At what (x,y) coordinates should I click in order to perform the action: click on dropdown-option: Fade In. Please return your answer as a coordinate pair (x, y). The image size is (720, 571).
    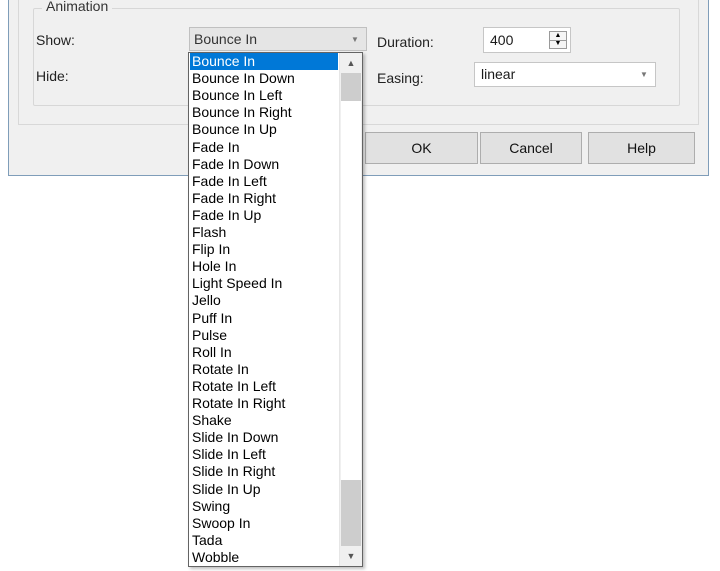
    Looking at the image, I should click on (264, 147).